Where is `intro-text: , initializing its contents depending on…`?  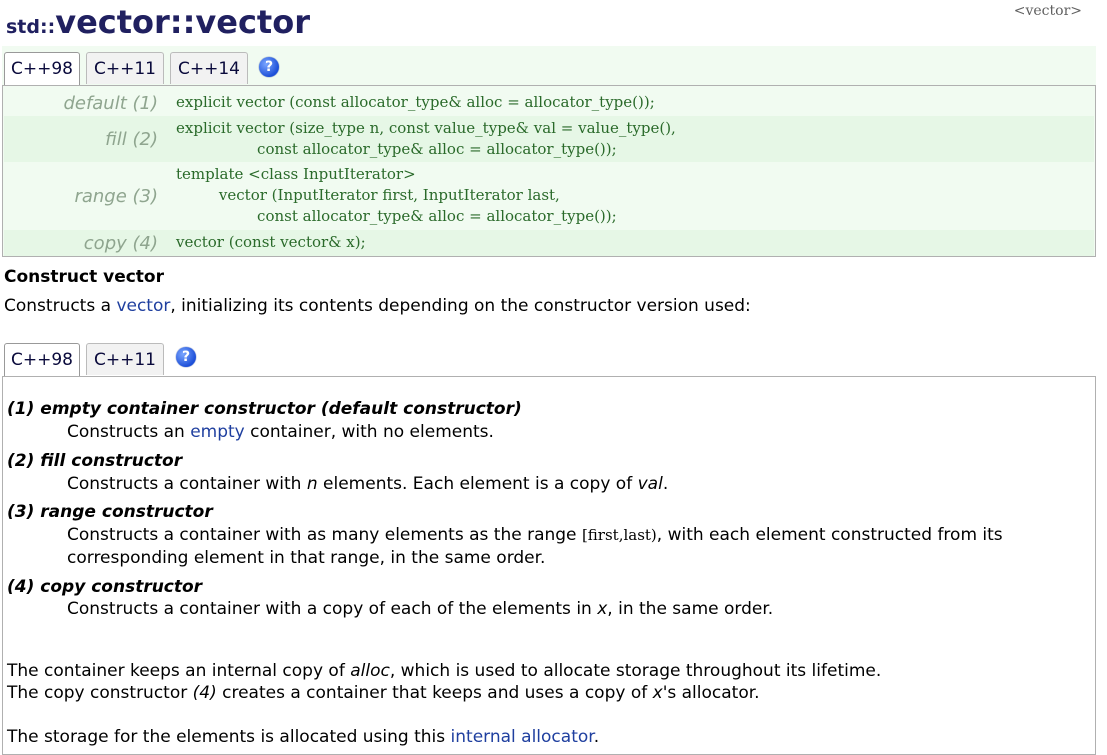
intro-text: , initializing its contents depending on… is located at coordinates (460, 306).